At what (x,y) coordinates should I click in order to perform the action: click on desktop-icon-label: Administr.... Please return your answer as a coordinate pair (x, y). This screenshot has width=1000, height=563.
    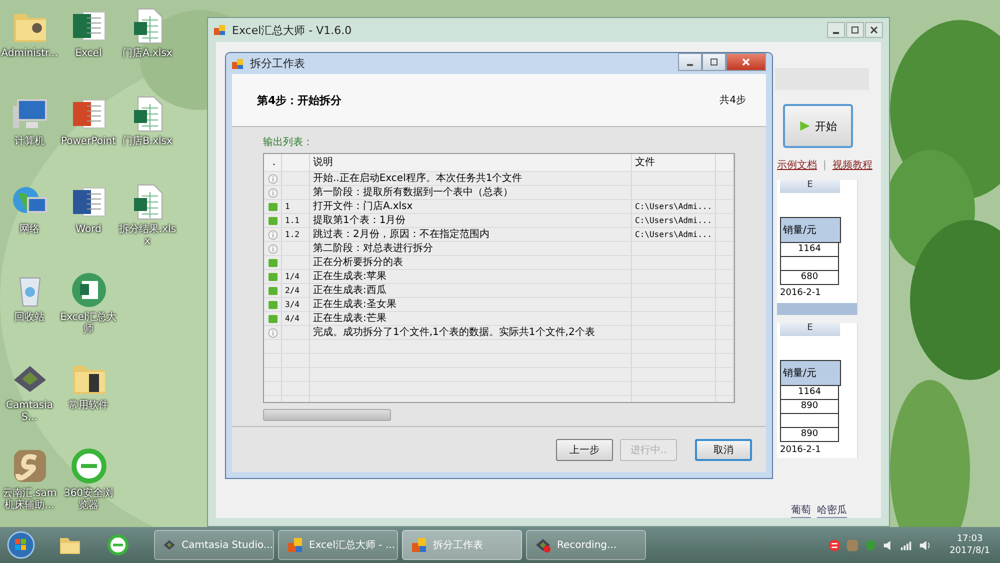
    Looking at the image, I should click on (29, 54).